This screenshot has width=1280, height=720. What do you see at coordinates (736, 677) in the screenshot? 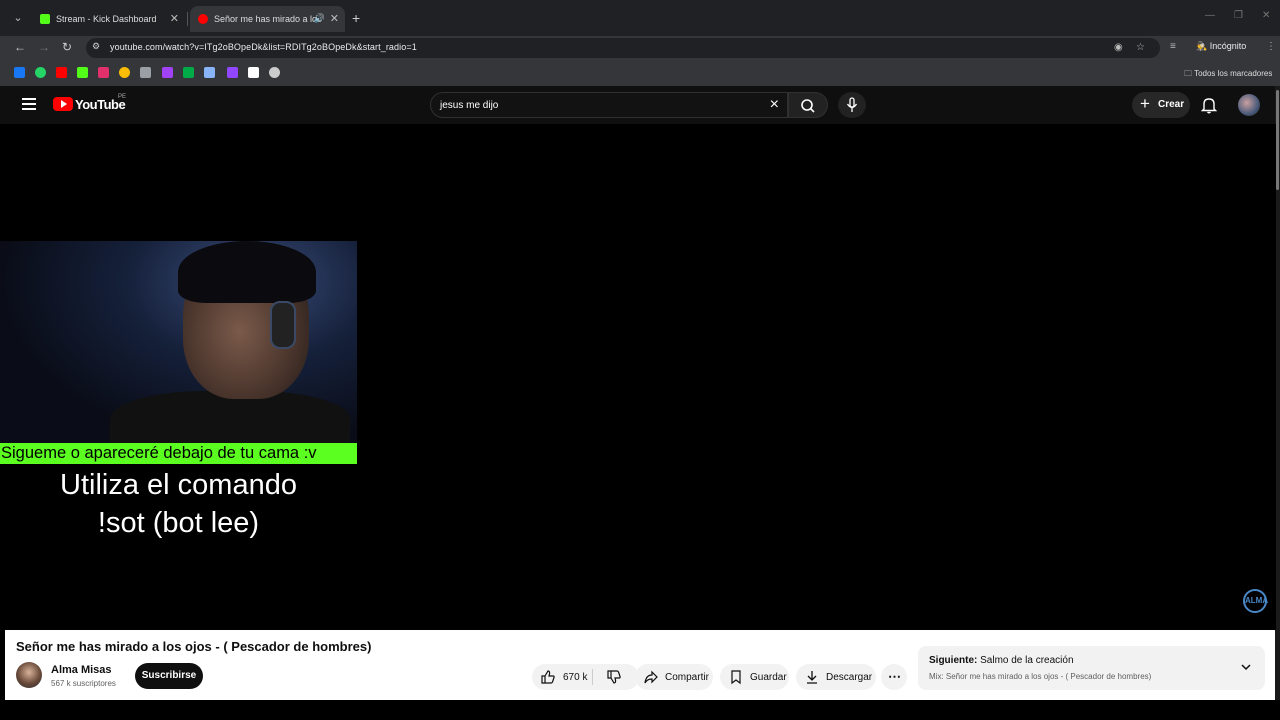
I see `save-icon` at bounding box center [736, 677].